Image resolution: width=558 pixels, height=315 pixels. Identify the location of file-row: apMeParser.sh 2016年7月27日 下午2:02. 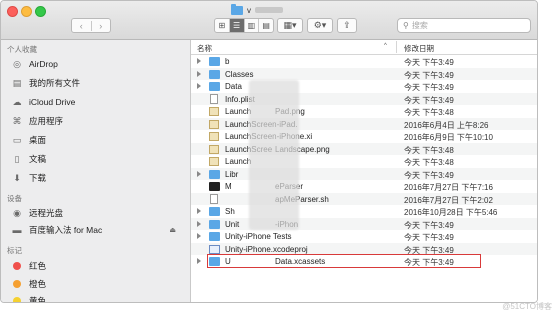
(364, 198).